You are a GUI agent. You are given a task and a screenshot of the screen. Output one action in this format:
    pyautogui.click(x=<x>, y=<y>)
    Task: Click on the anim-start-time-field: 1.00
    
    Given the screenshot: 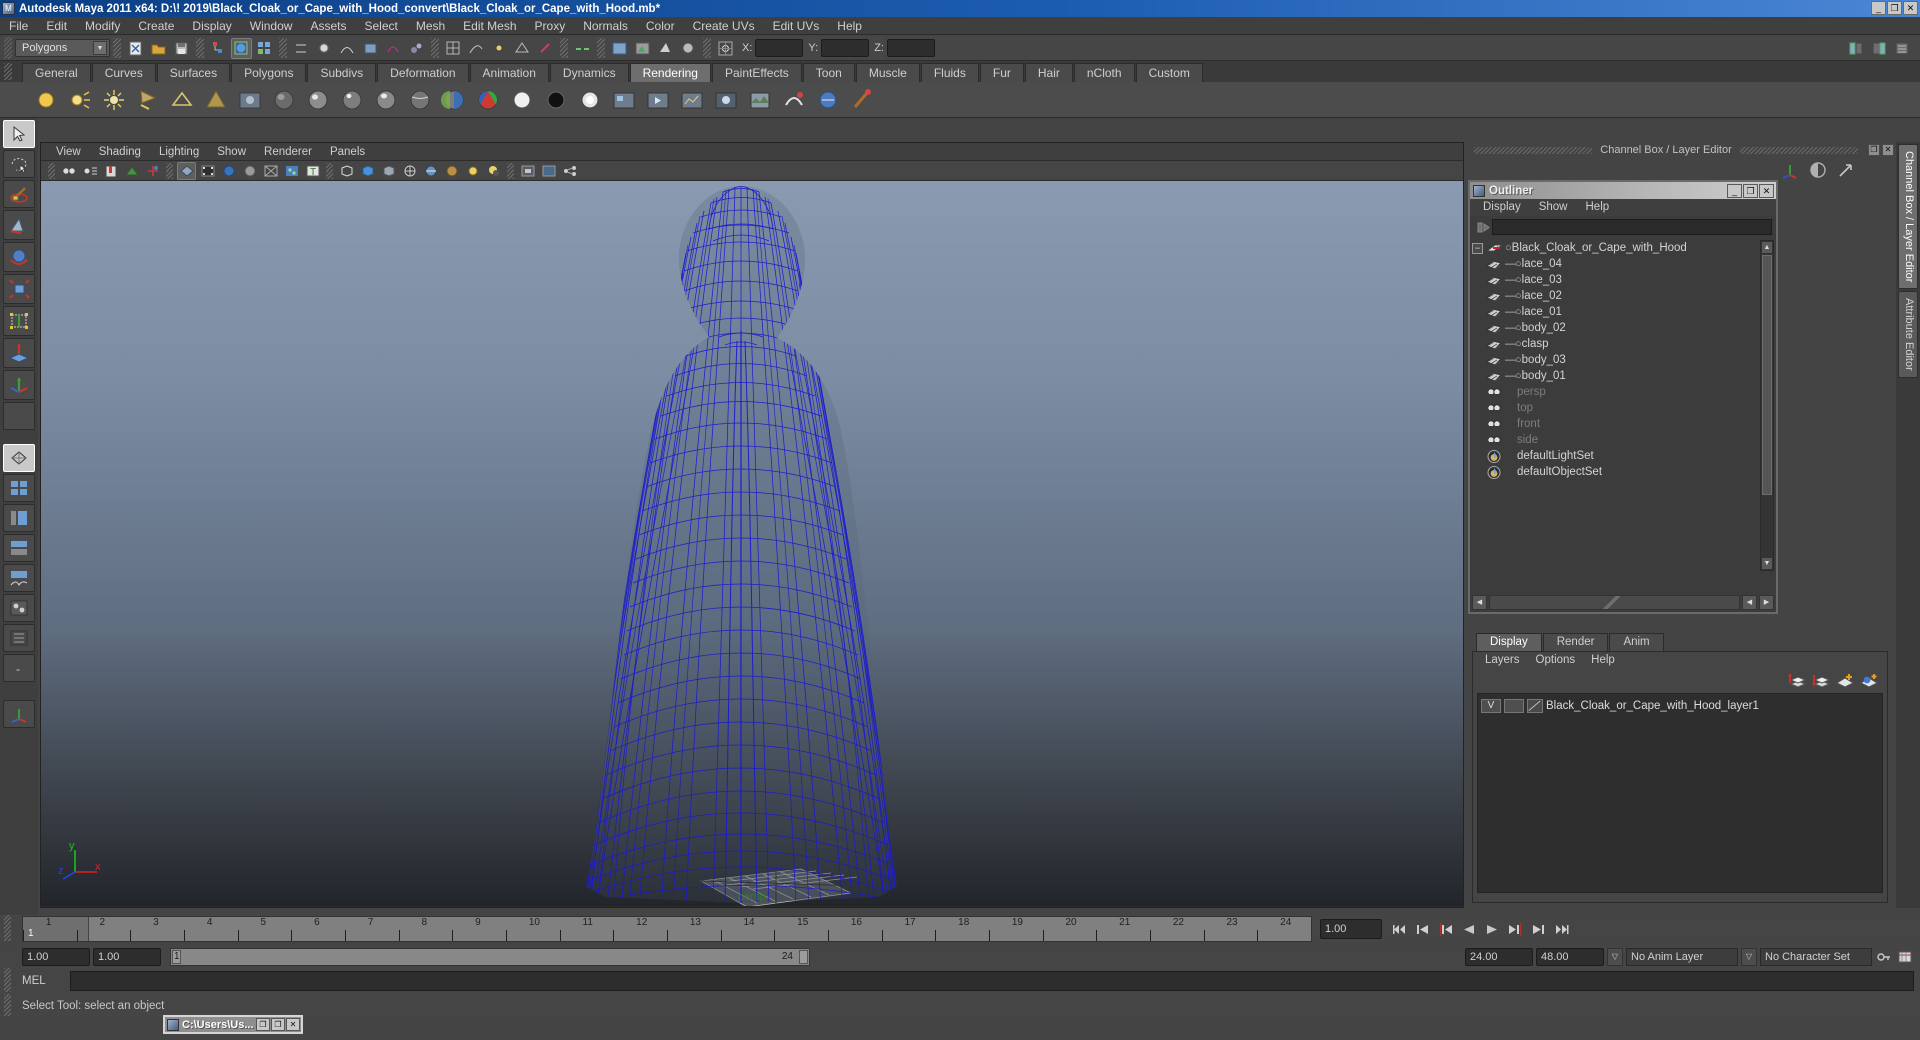 What is the action you would take?
    pyautogui.click(x=56, y=957)
    